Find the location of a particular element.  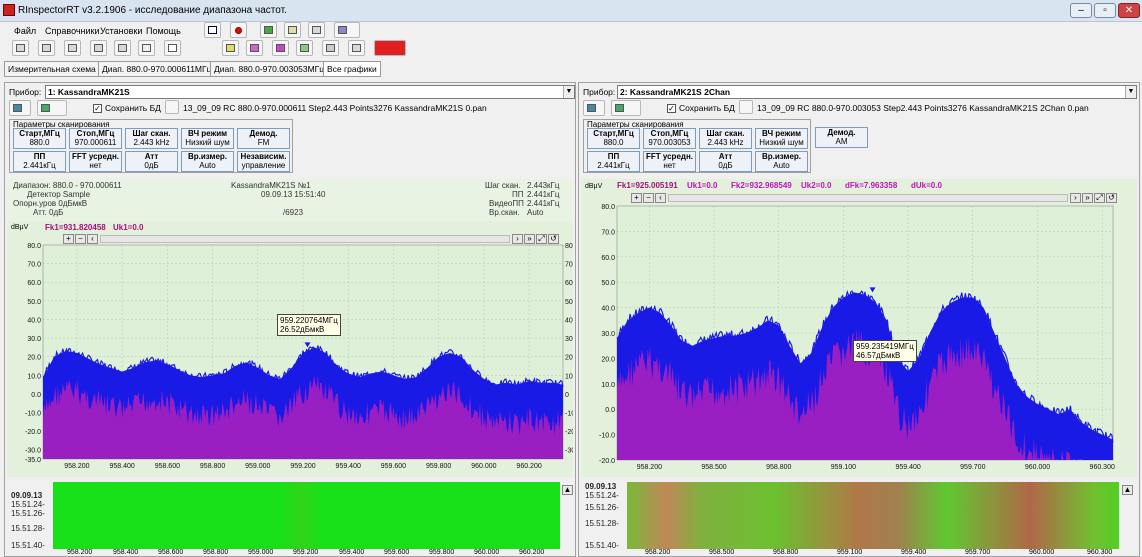

left-peak-tooltip: 959.220764МГц 26.52дБмкВ is located at coordinates (309, 325).